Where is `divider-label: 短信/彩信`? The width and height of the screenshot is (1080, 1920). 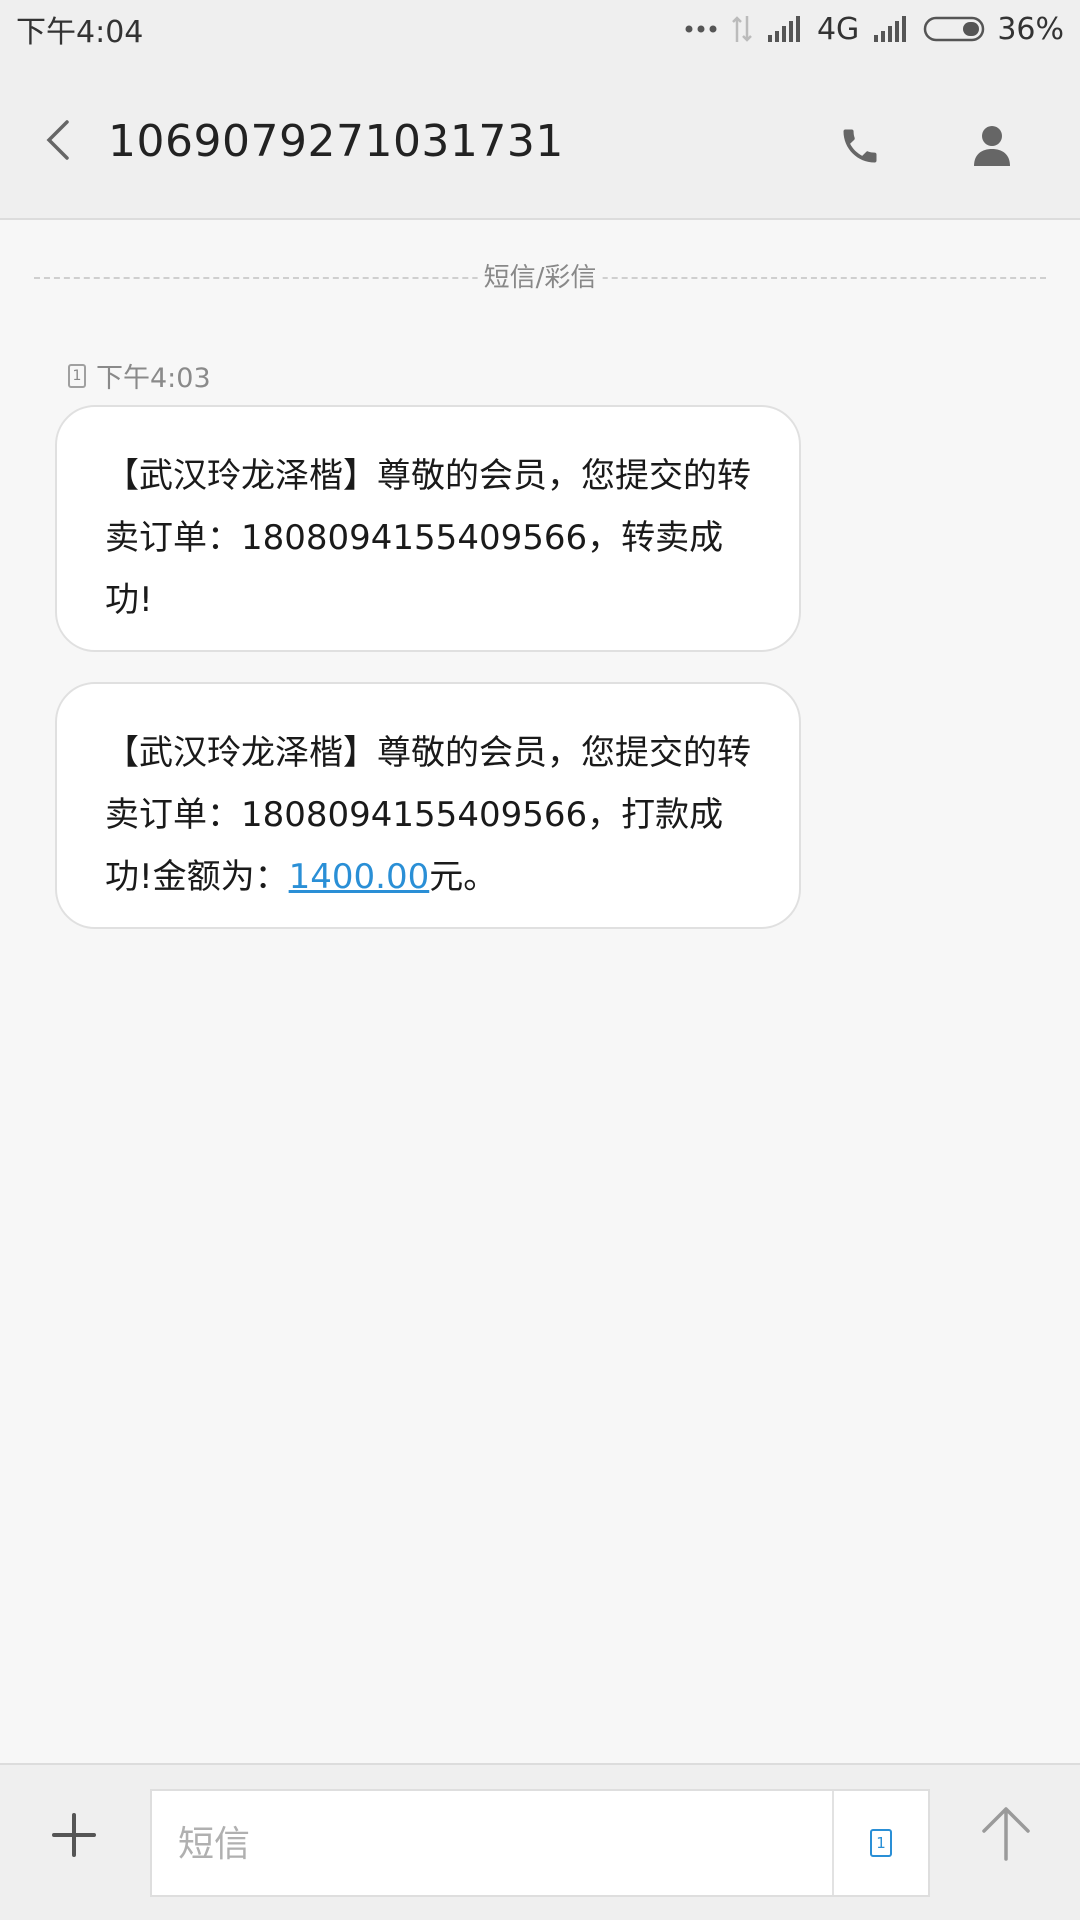
divider-label: 短信/彩信 is located at coordinates (540, 278).